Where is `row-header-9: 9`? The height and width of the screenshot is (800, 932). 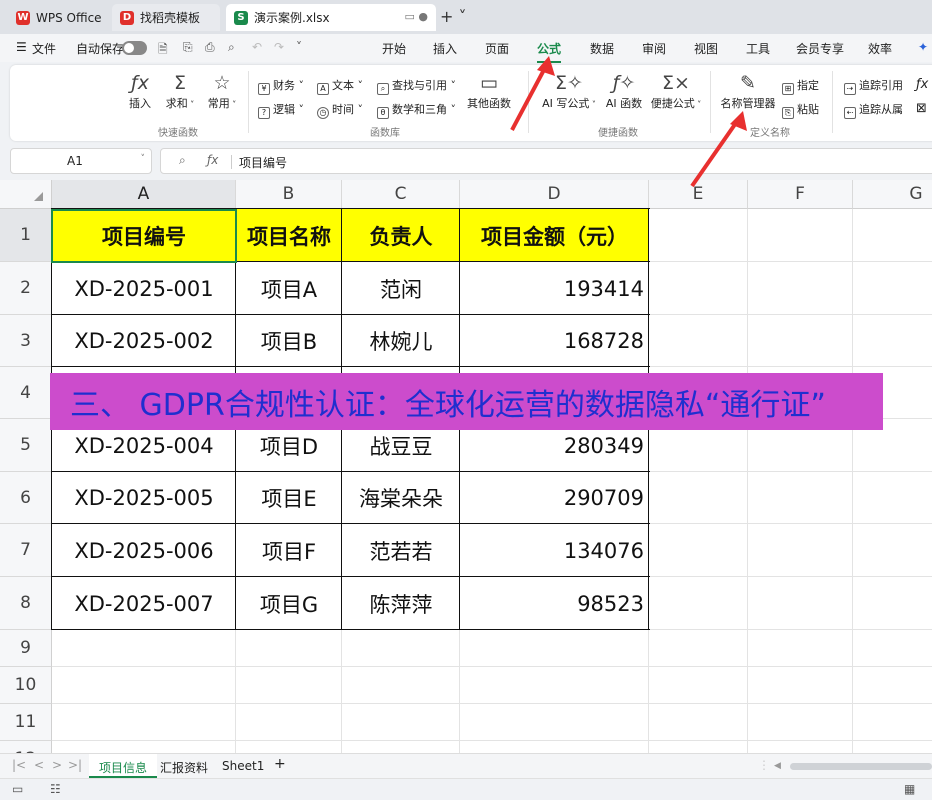
row-header-9: 9 is located at coordinates (26, 648).